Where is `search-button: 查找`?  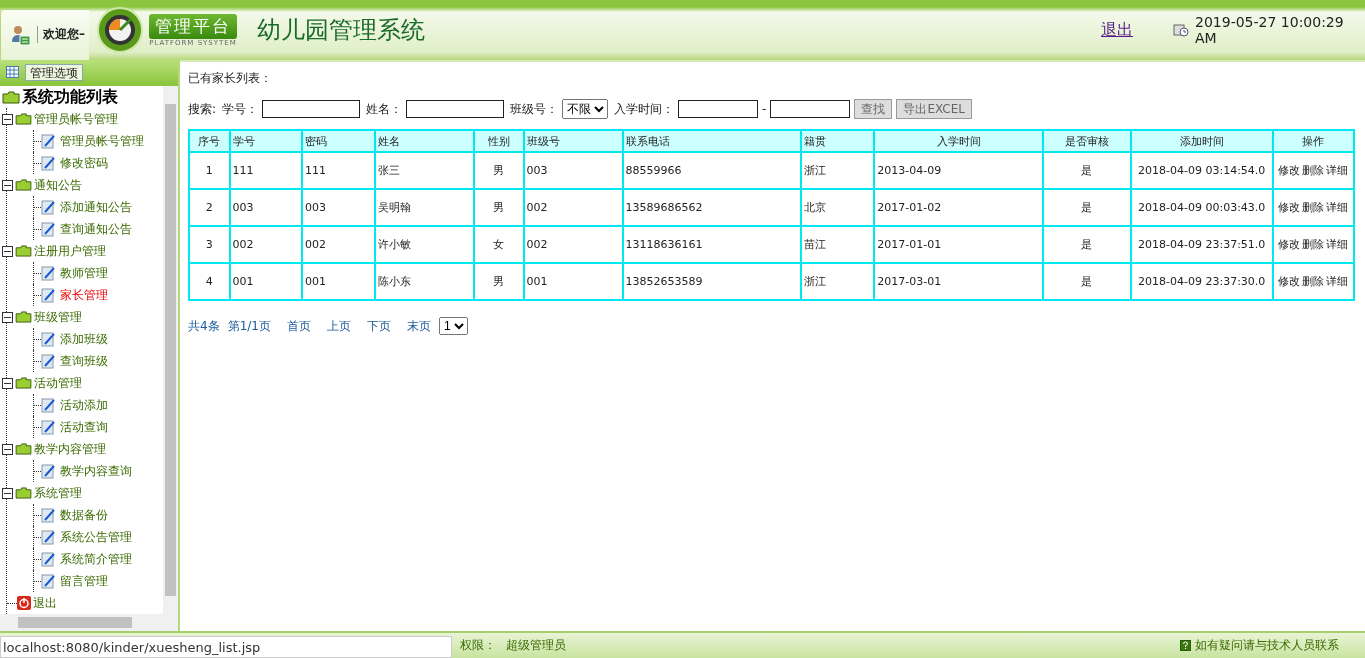
search-button: 查找 is located at coordinates (873, 109).